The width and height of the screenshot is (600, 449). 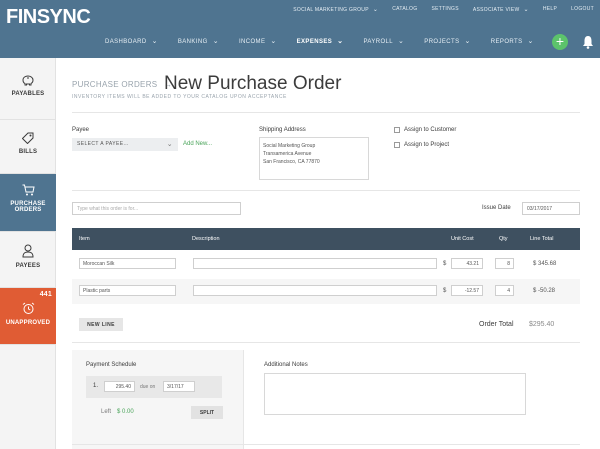 I want to click on qty-input: 8, so click(x=504, y=263).